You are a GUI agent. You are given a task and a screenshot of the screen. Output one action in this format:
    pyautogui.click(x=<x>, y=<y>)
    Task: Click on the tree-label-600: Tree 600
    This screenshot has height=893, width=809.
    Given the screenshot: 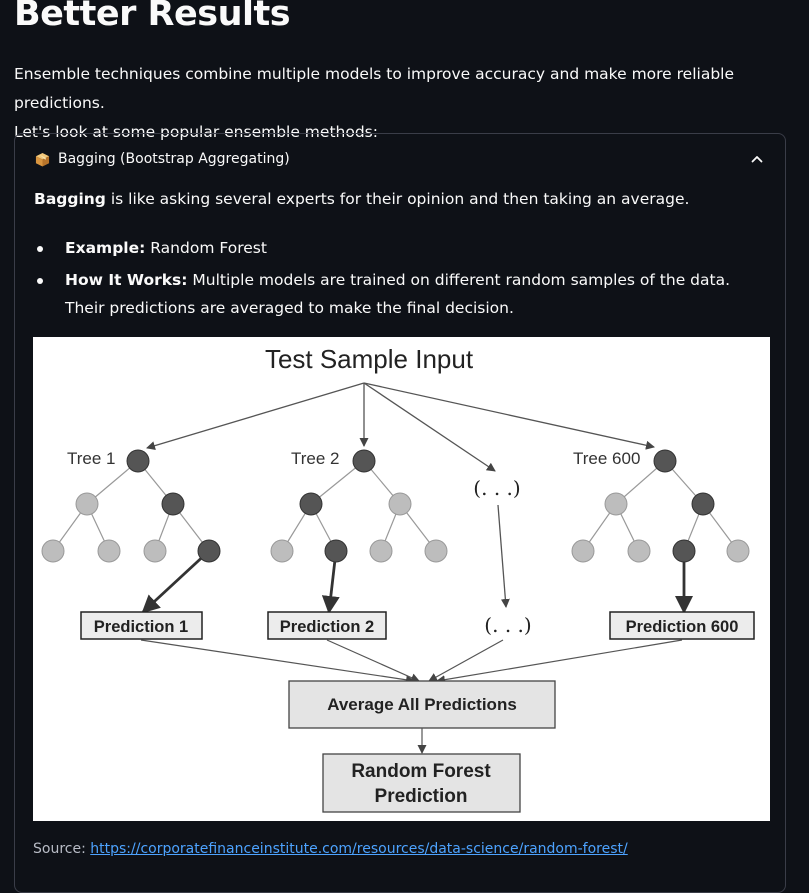 What is the action you would take?
    pyautogui.click(x=606, y=458)
    